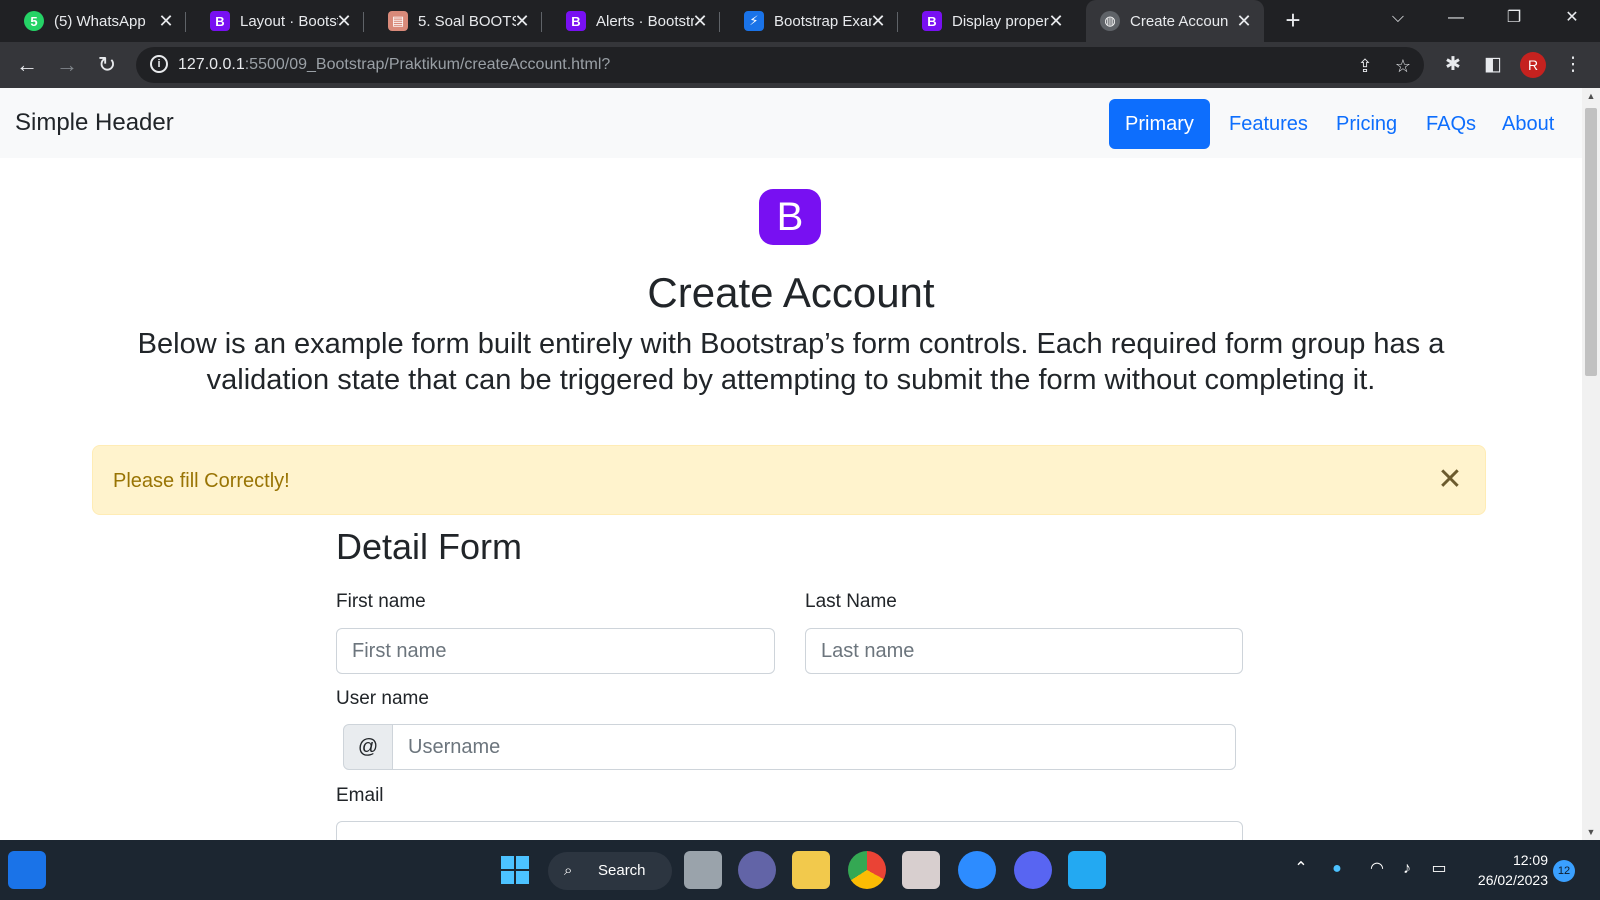  What do you see at coordinates (1337, 869) in the screenshot?
I see `microphone-icon: ●` at bounding box center [1337, 869].